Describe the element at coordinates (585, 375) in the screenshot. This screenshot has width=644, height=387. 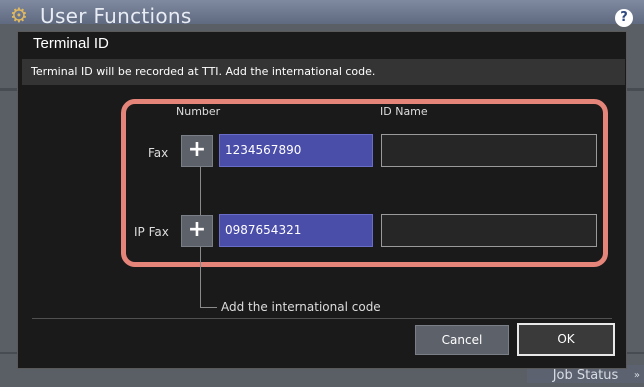
I see `job-status-label: Job Status` at that location.